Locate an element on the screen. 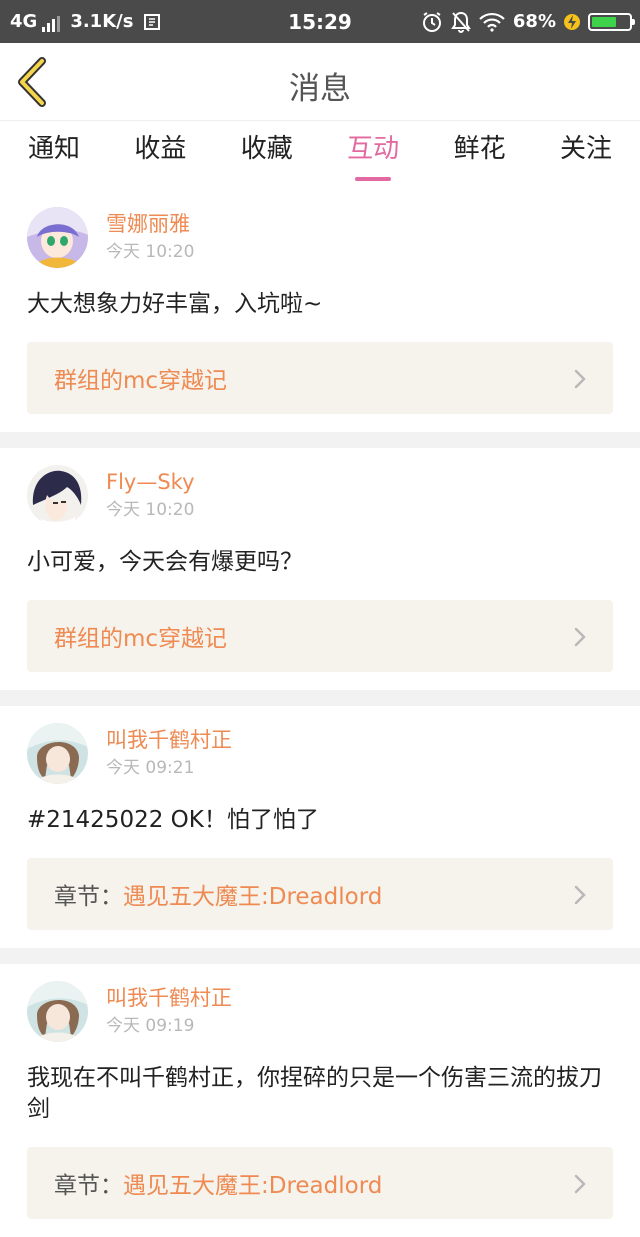 This screenshot has height=1237, width=640. signal-indicator: 4G is located at coordinates (35, 21).